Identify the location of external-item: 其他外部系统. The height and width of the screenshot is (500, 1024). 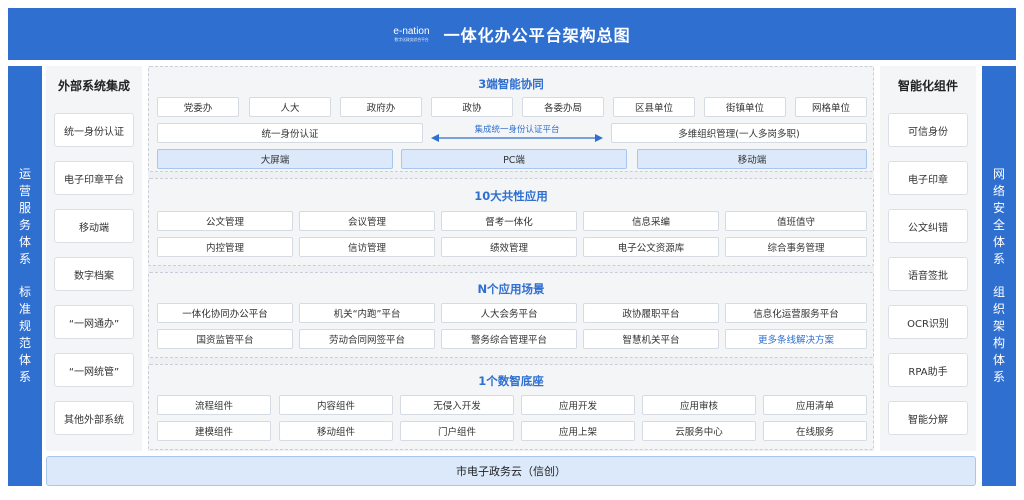
(94, 418).